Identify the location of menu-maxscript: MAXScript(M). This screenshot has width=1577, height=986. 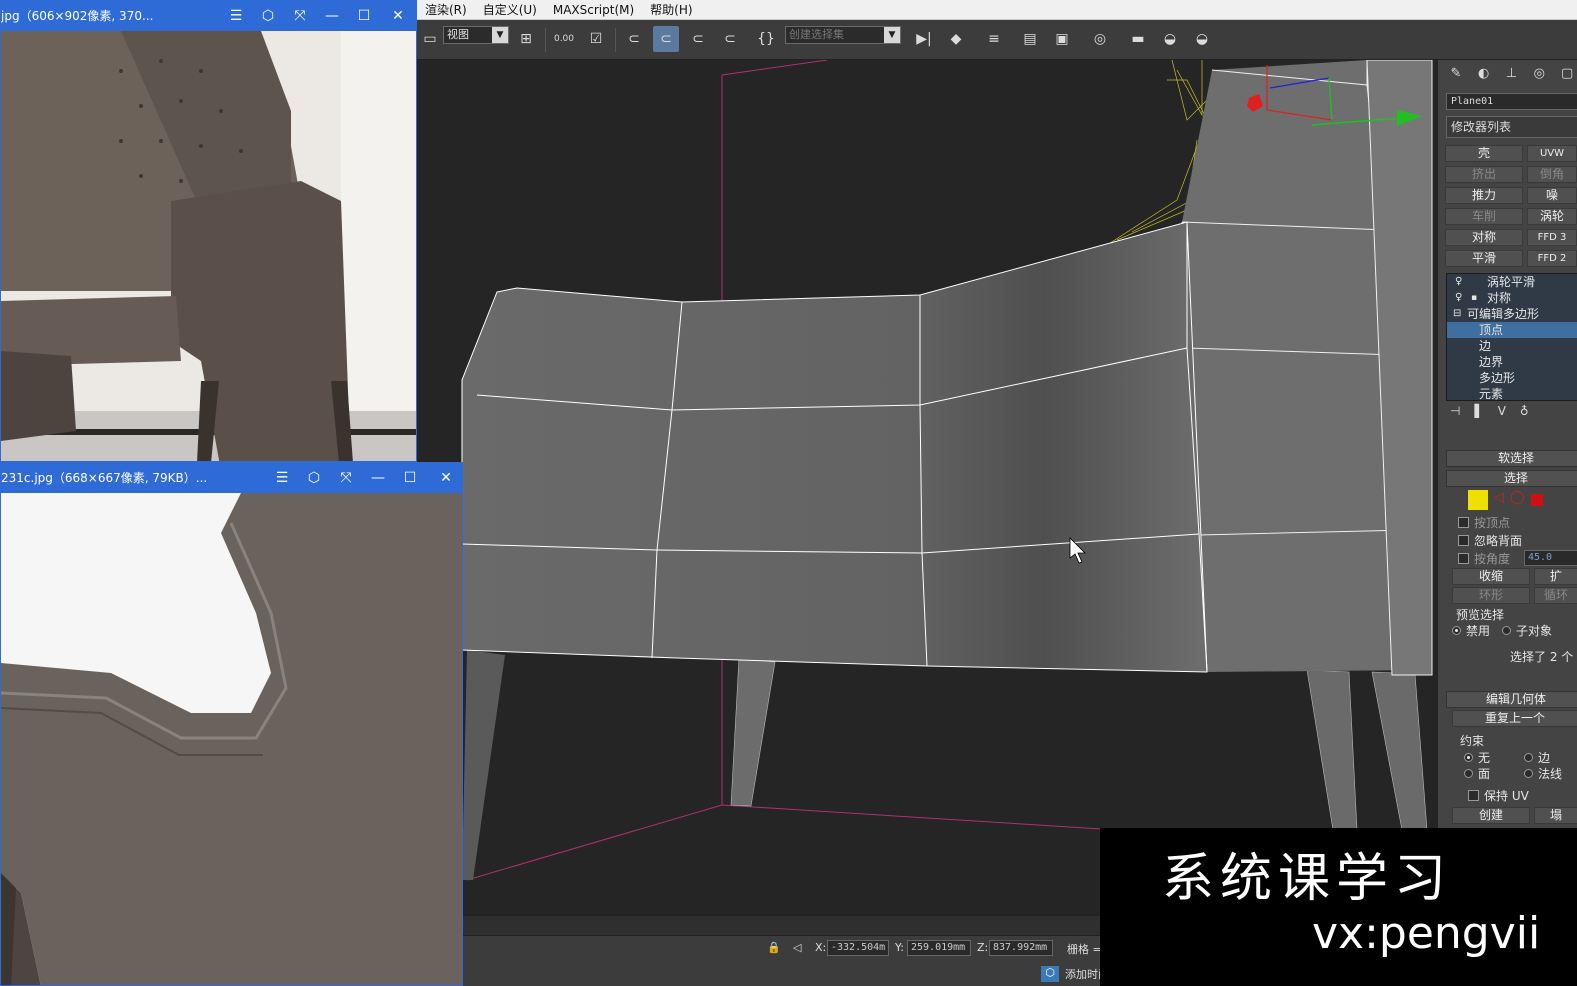
(593, 10).